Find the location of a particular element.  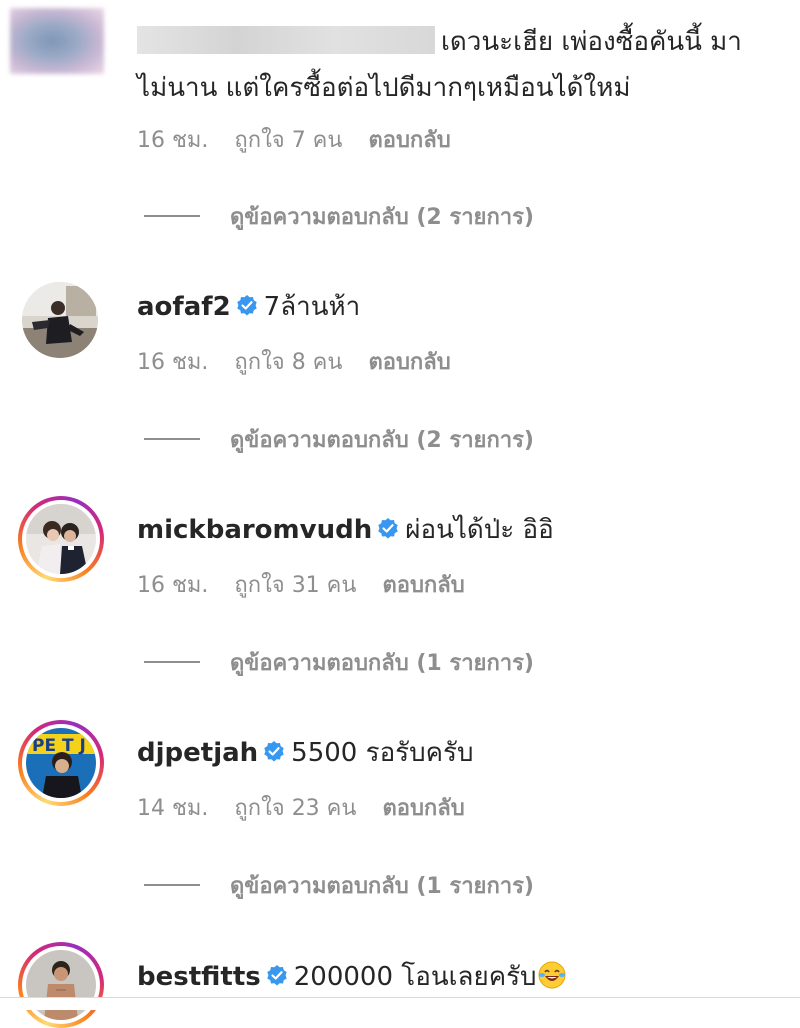

comment-meta: 16 ชม. ถูกใจ 31 คน ตอบกลับ is located at coordinates (314, 586).